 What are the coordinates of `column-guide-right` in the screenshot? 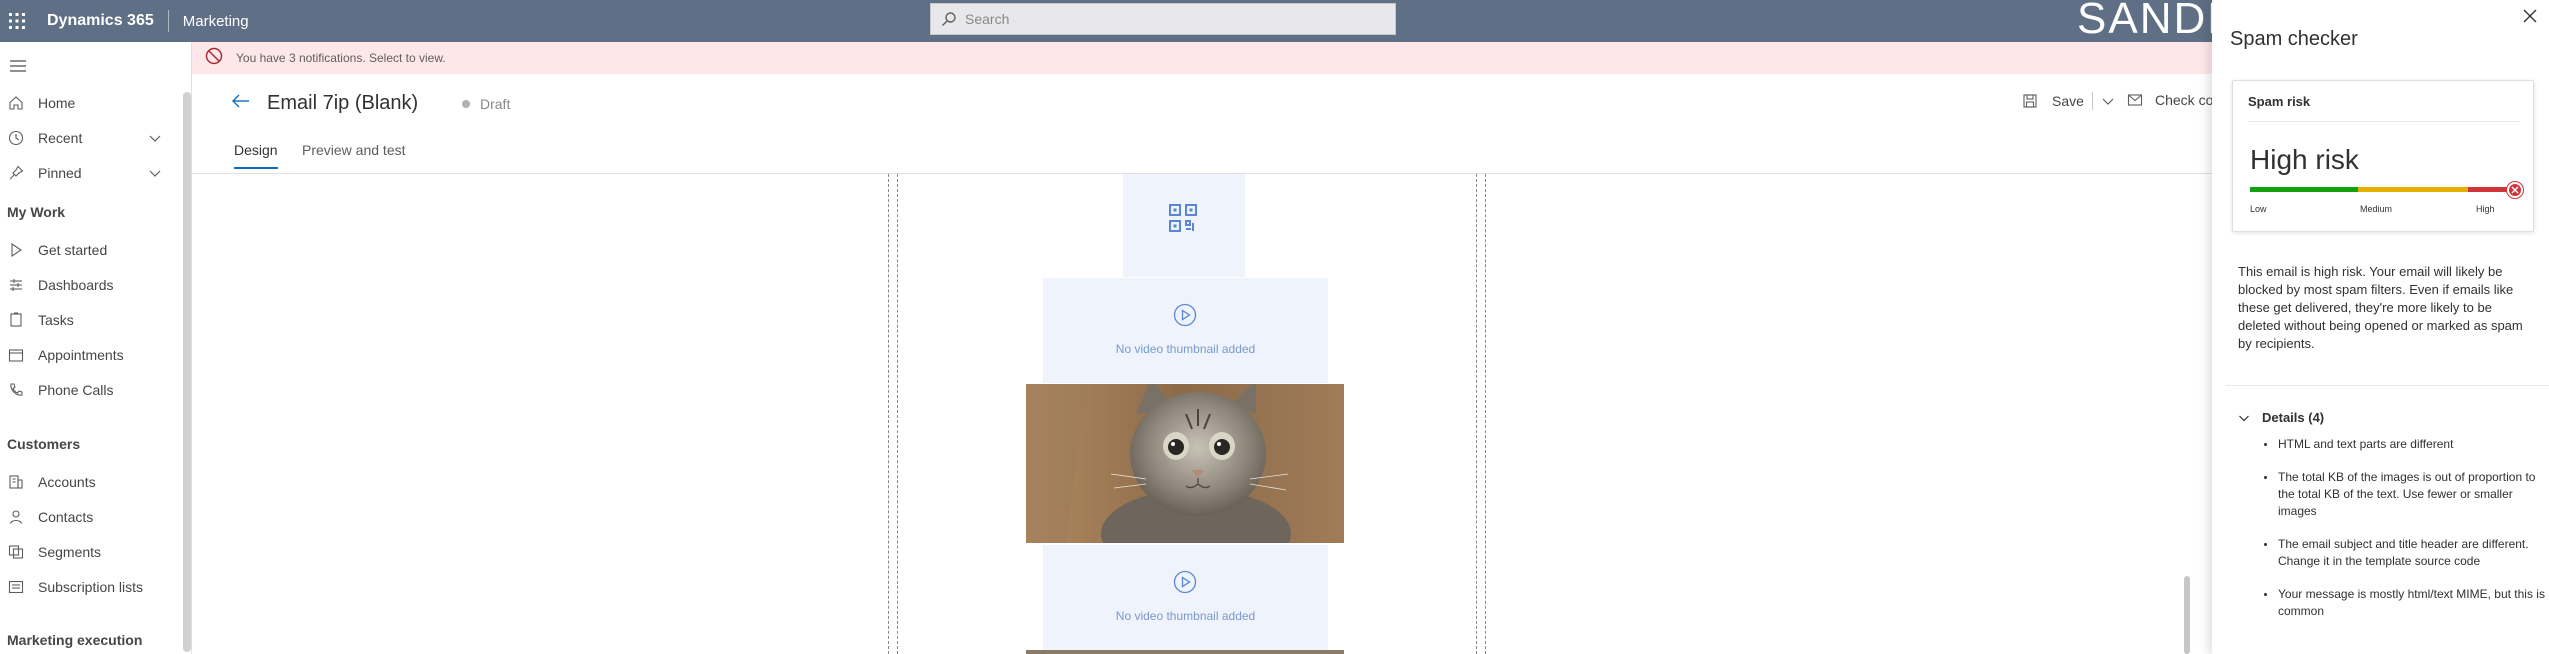 It's located at (1485, 414).